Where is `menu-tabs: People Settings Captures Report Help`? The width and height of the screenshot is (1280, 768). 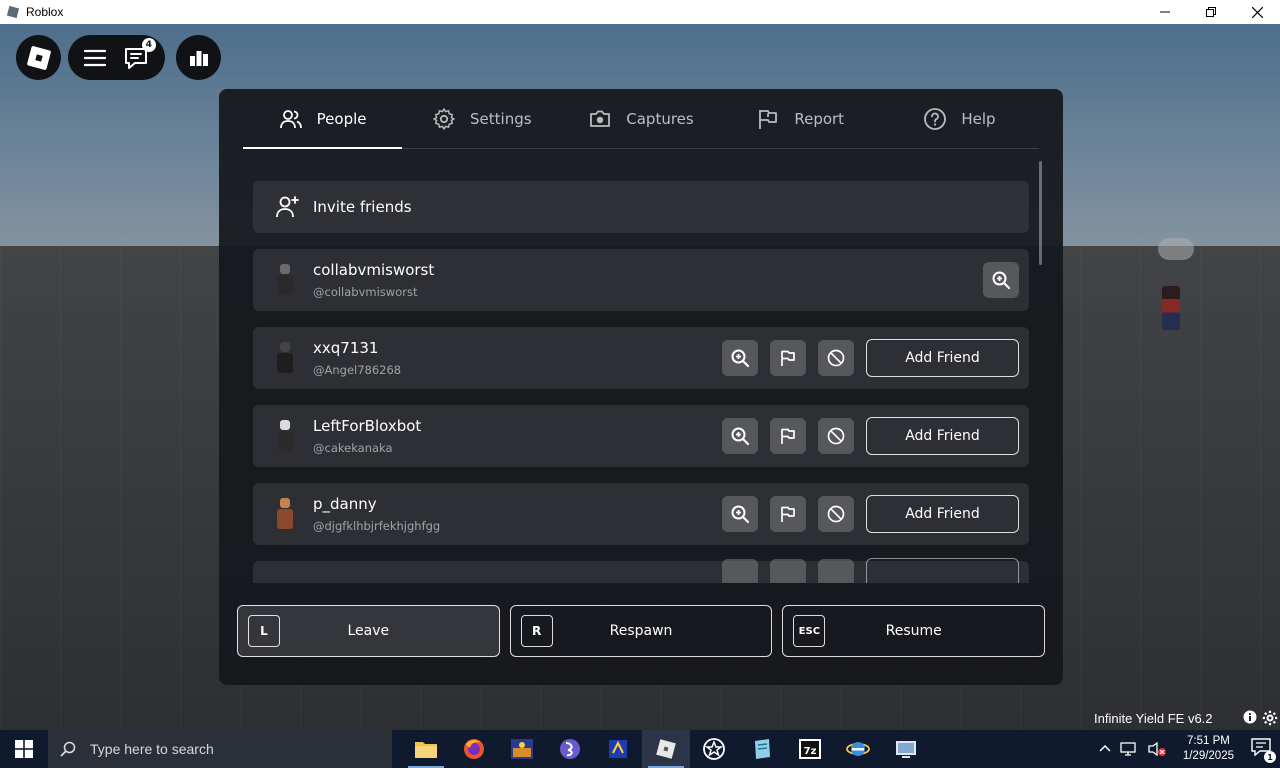
menu-tabs: People Settings Captures Report Help is located at coordinates (641, 119).